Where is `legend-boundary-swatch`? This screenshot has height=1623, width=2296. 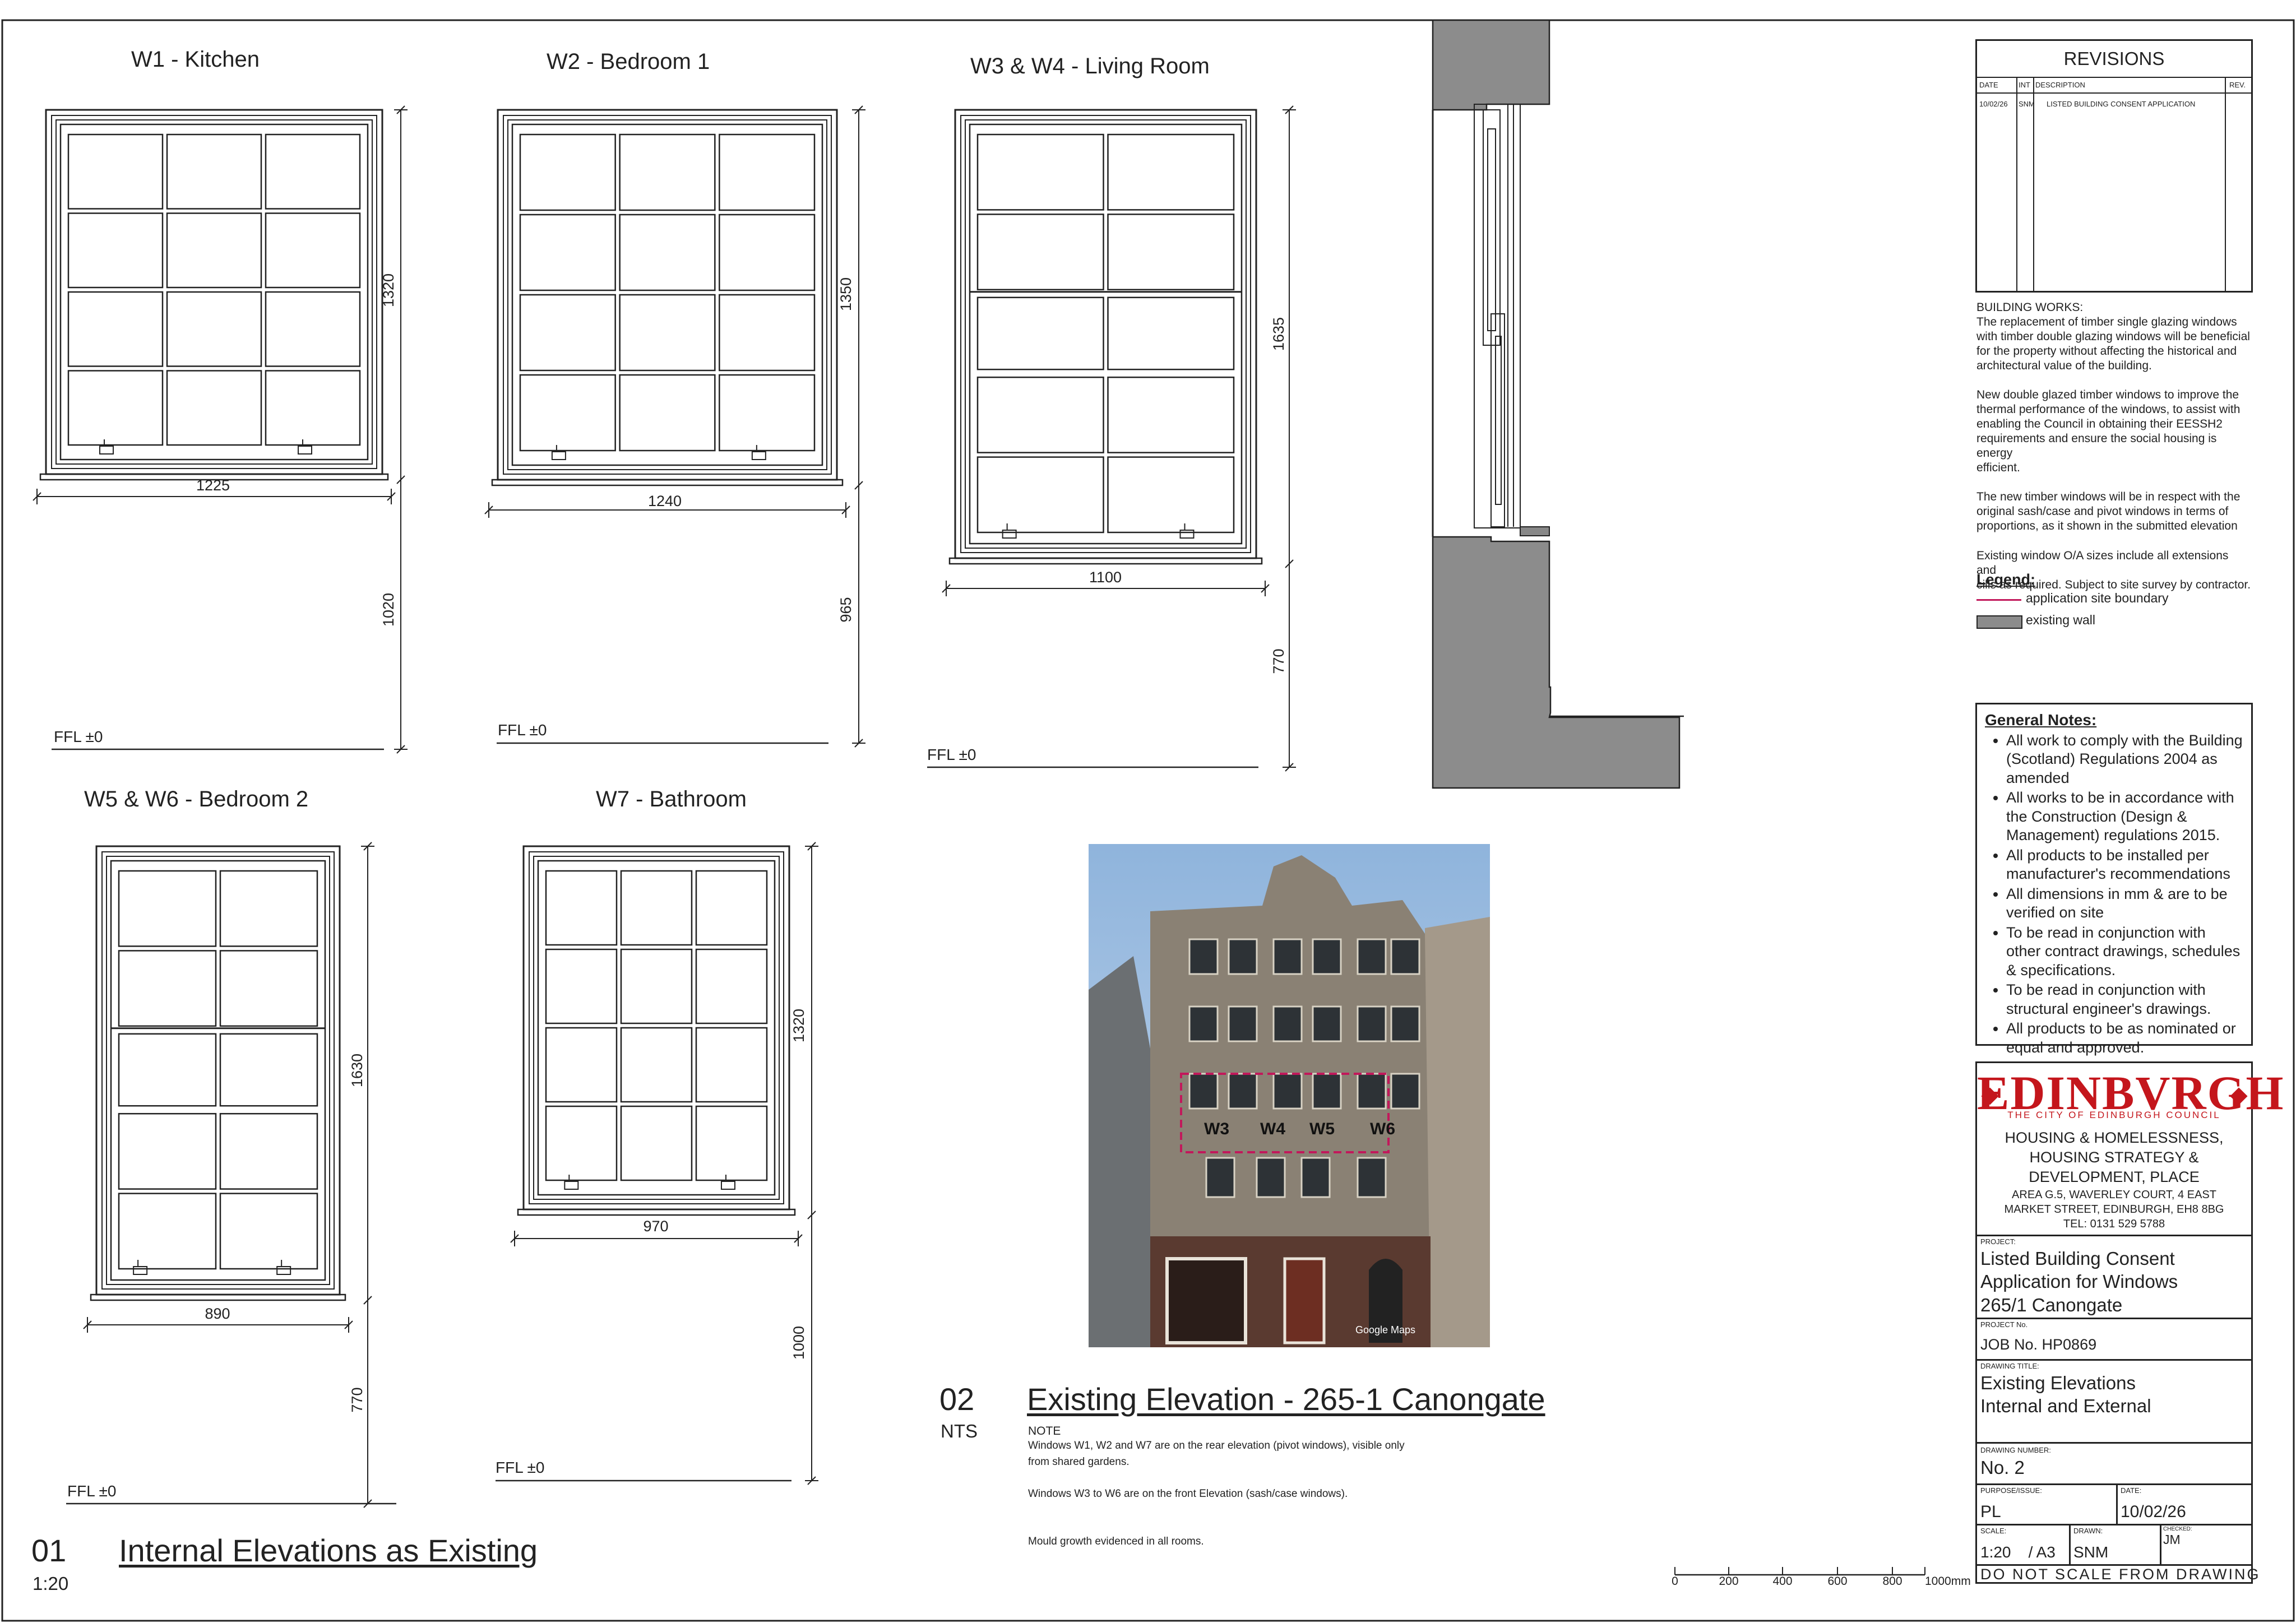 legend-boundary-swatch is located at coordinates (1999, 600).